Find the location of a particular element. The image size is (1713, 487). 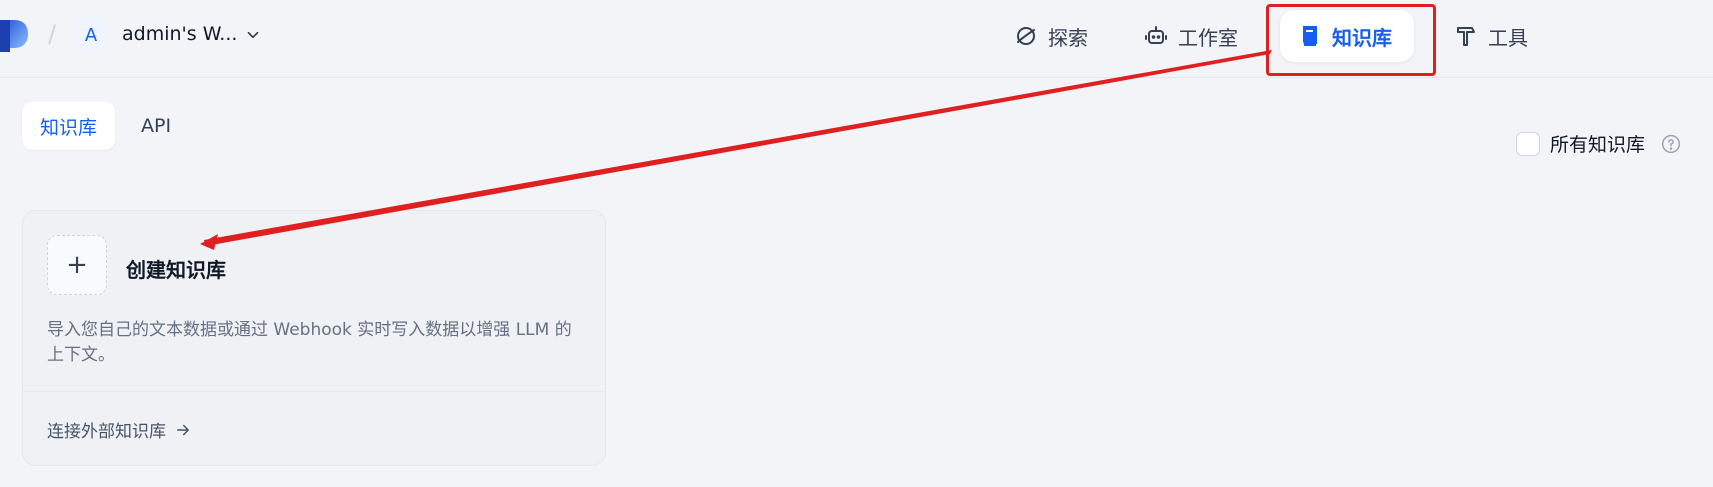

all-knowledge-label: 所有知识库 is located at coordinates (1598, 145).